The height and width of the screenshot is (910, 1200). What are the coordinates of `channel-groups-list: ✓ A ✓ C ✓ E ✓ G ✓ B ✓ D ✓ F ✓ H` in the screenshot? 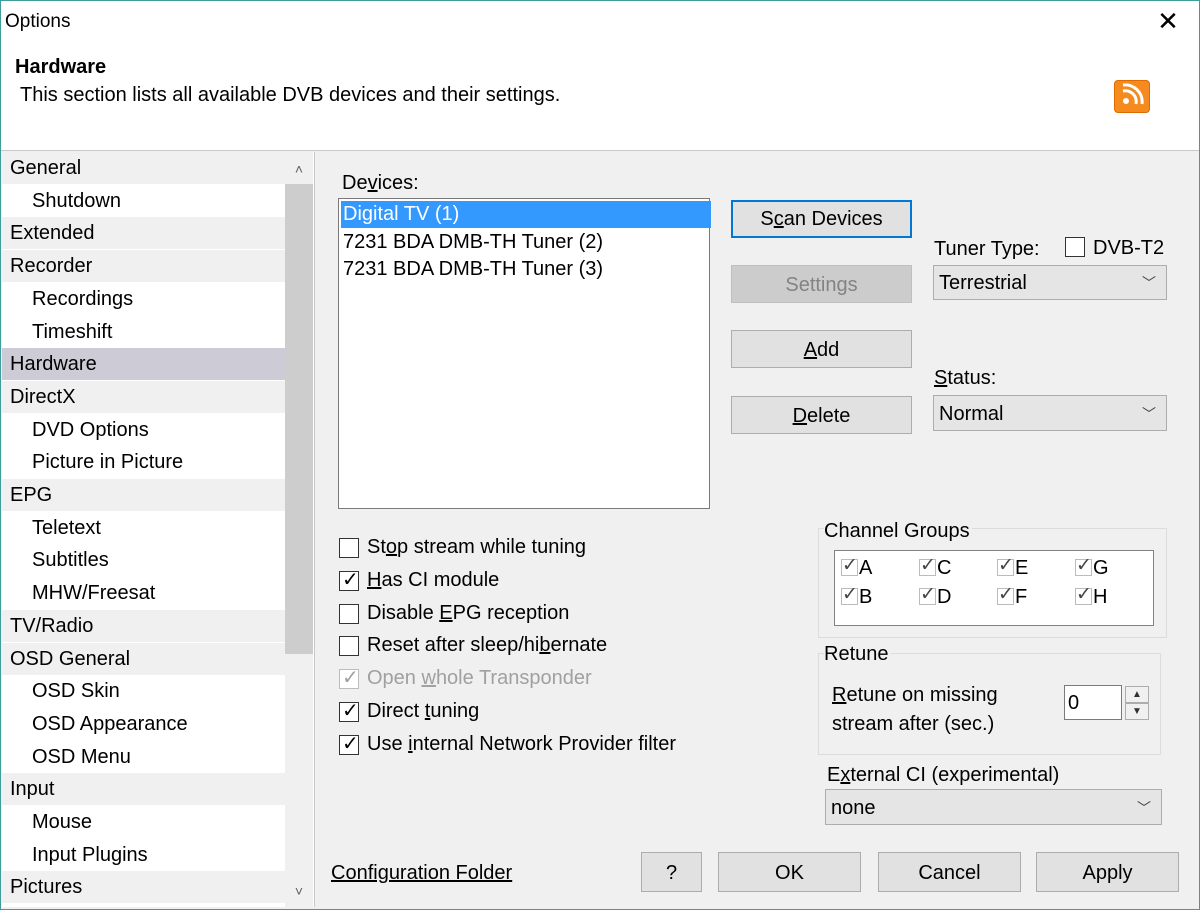 It's located at (994, 588).